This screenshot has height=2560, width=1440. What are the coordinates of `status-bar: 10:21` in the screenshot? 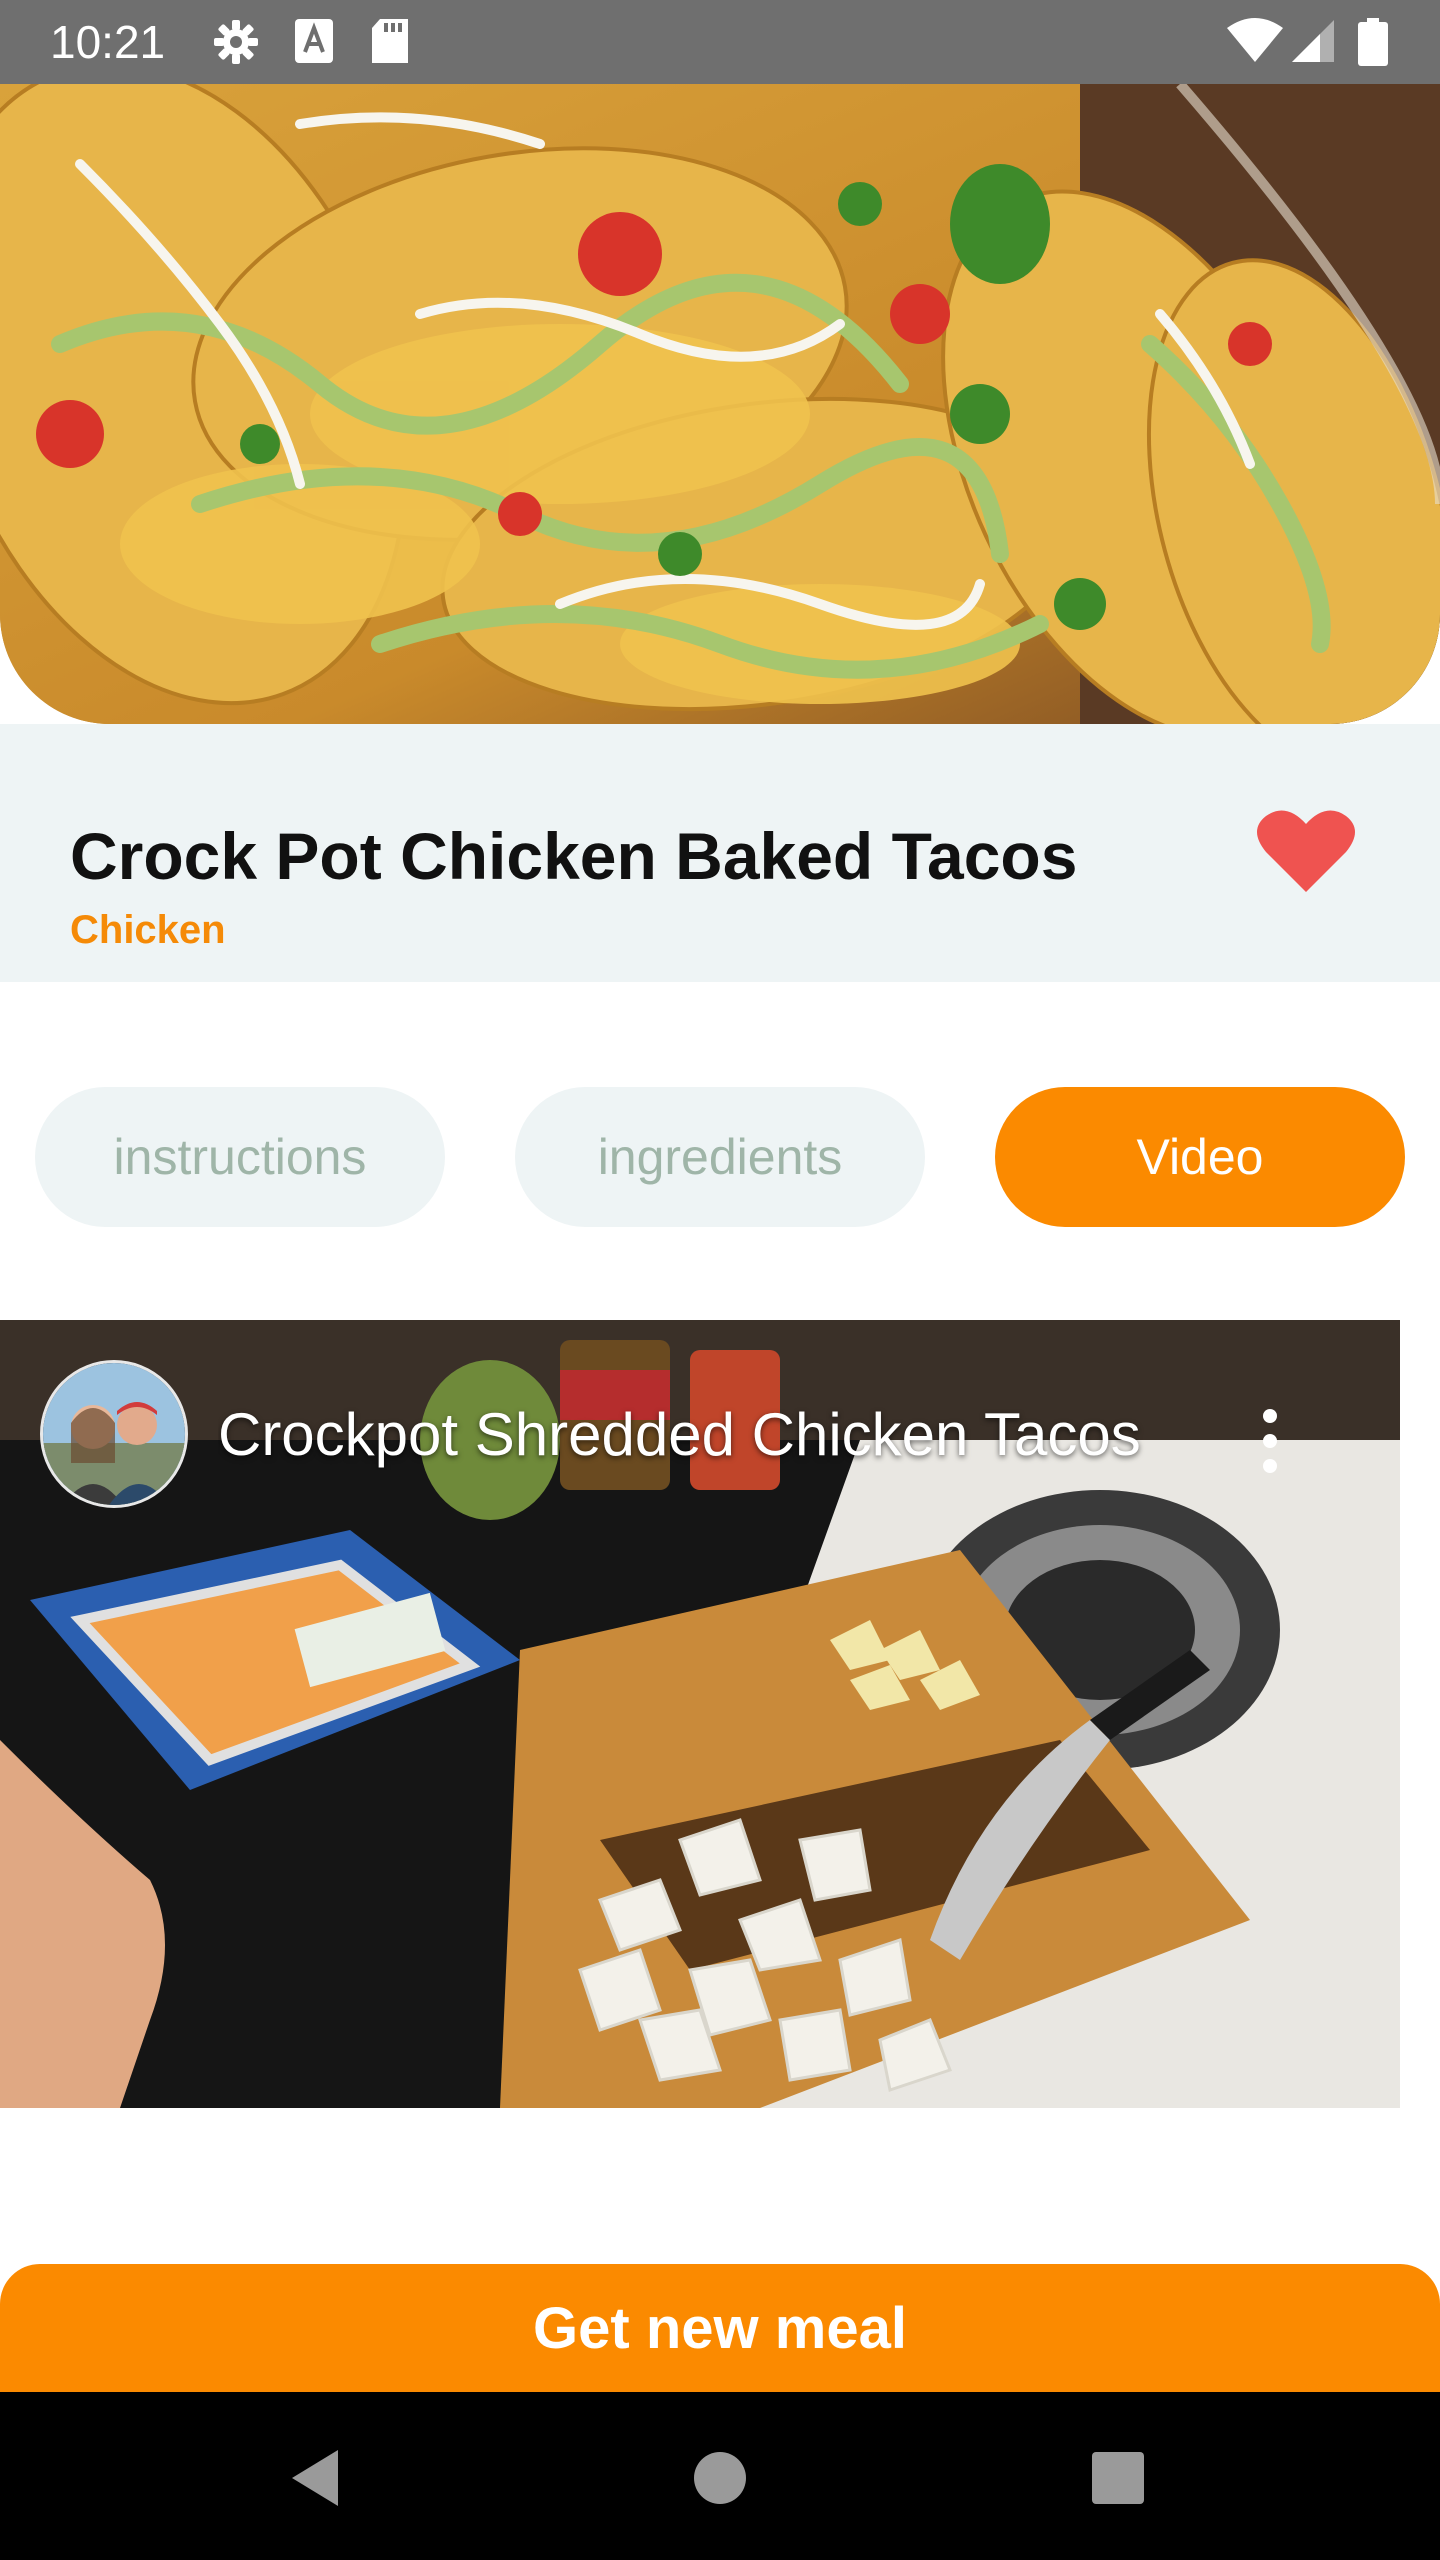 It's located at (720, 42).